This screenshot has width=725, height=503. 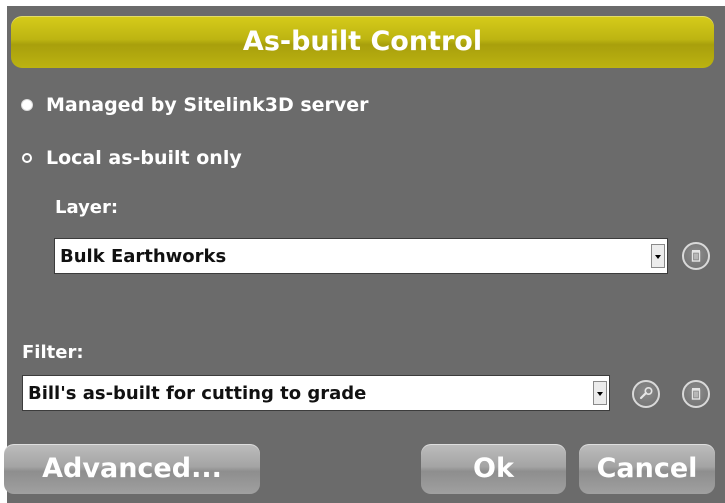 I want to click on title-bar: As-built Control, so click(x=362, y=42).